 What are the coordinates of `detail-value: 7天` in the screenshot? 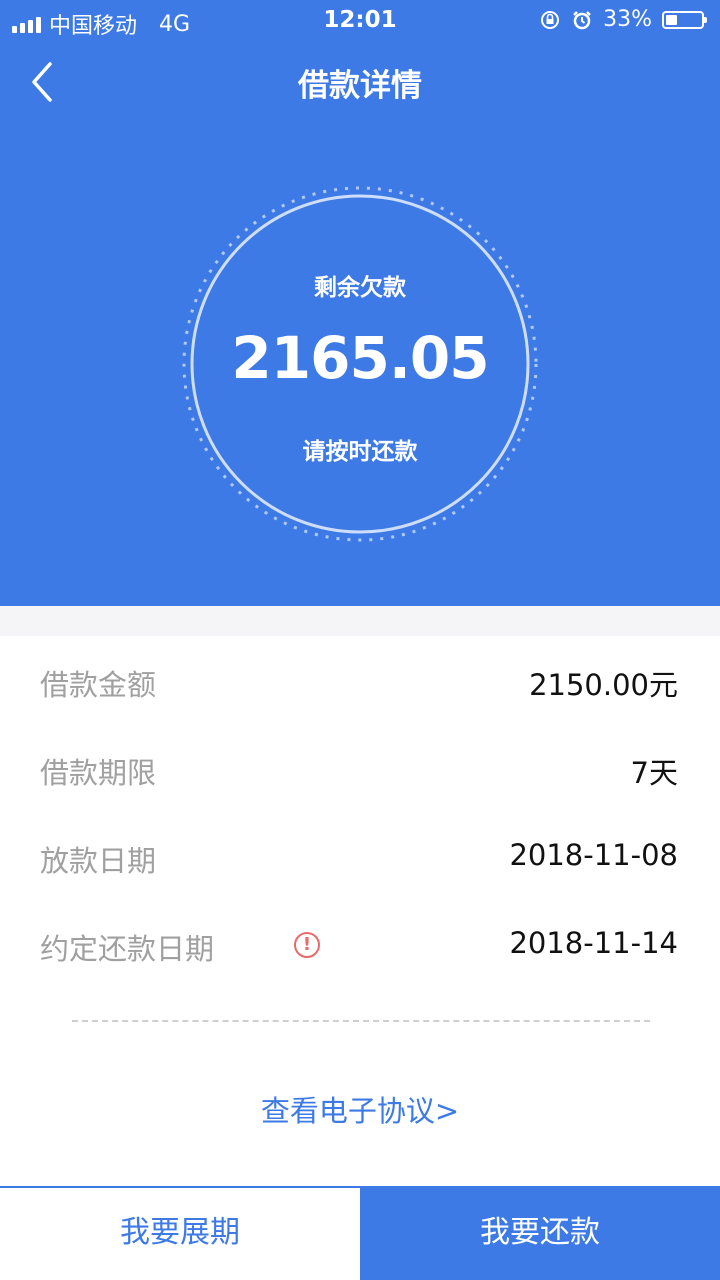 It's located at (654, 773).